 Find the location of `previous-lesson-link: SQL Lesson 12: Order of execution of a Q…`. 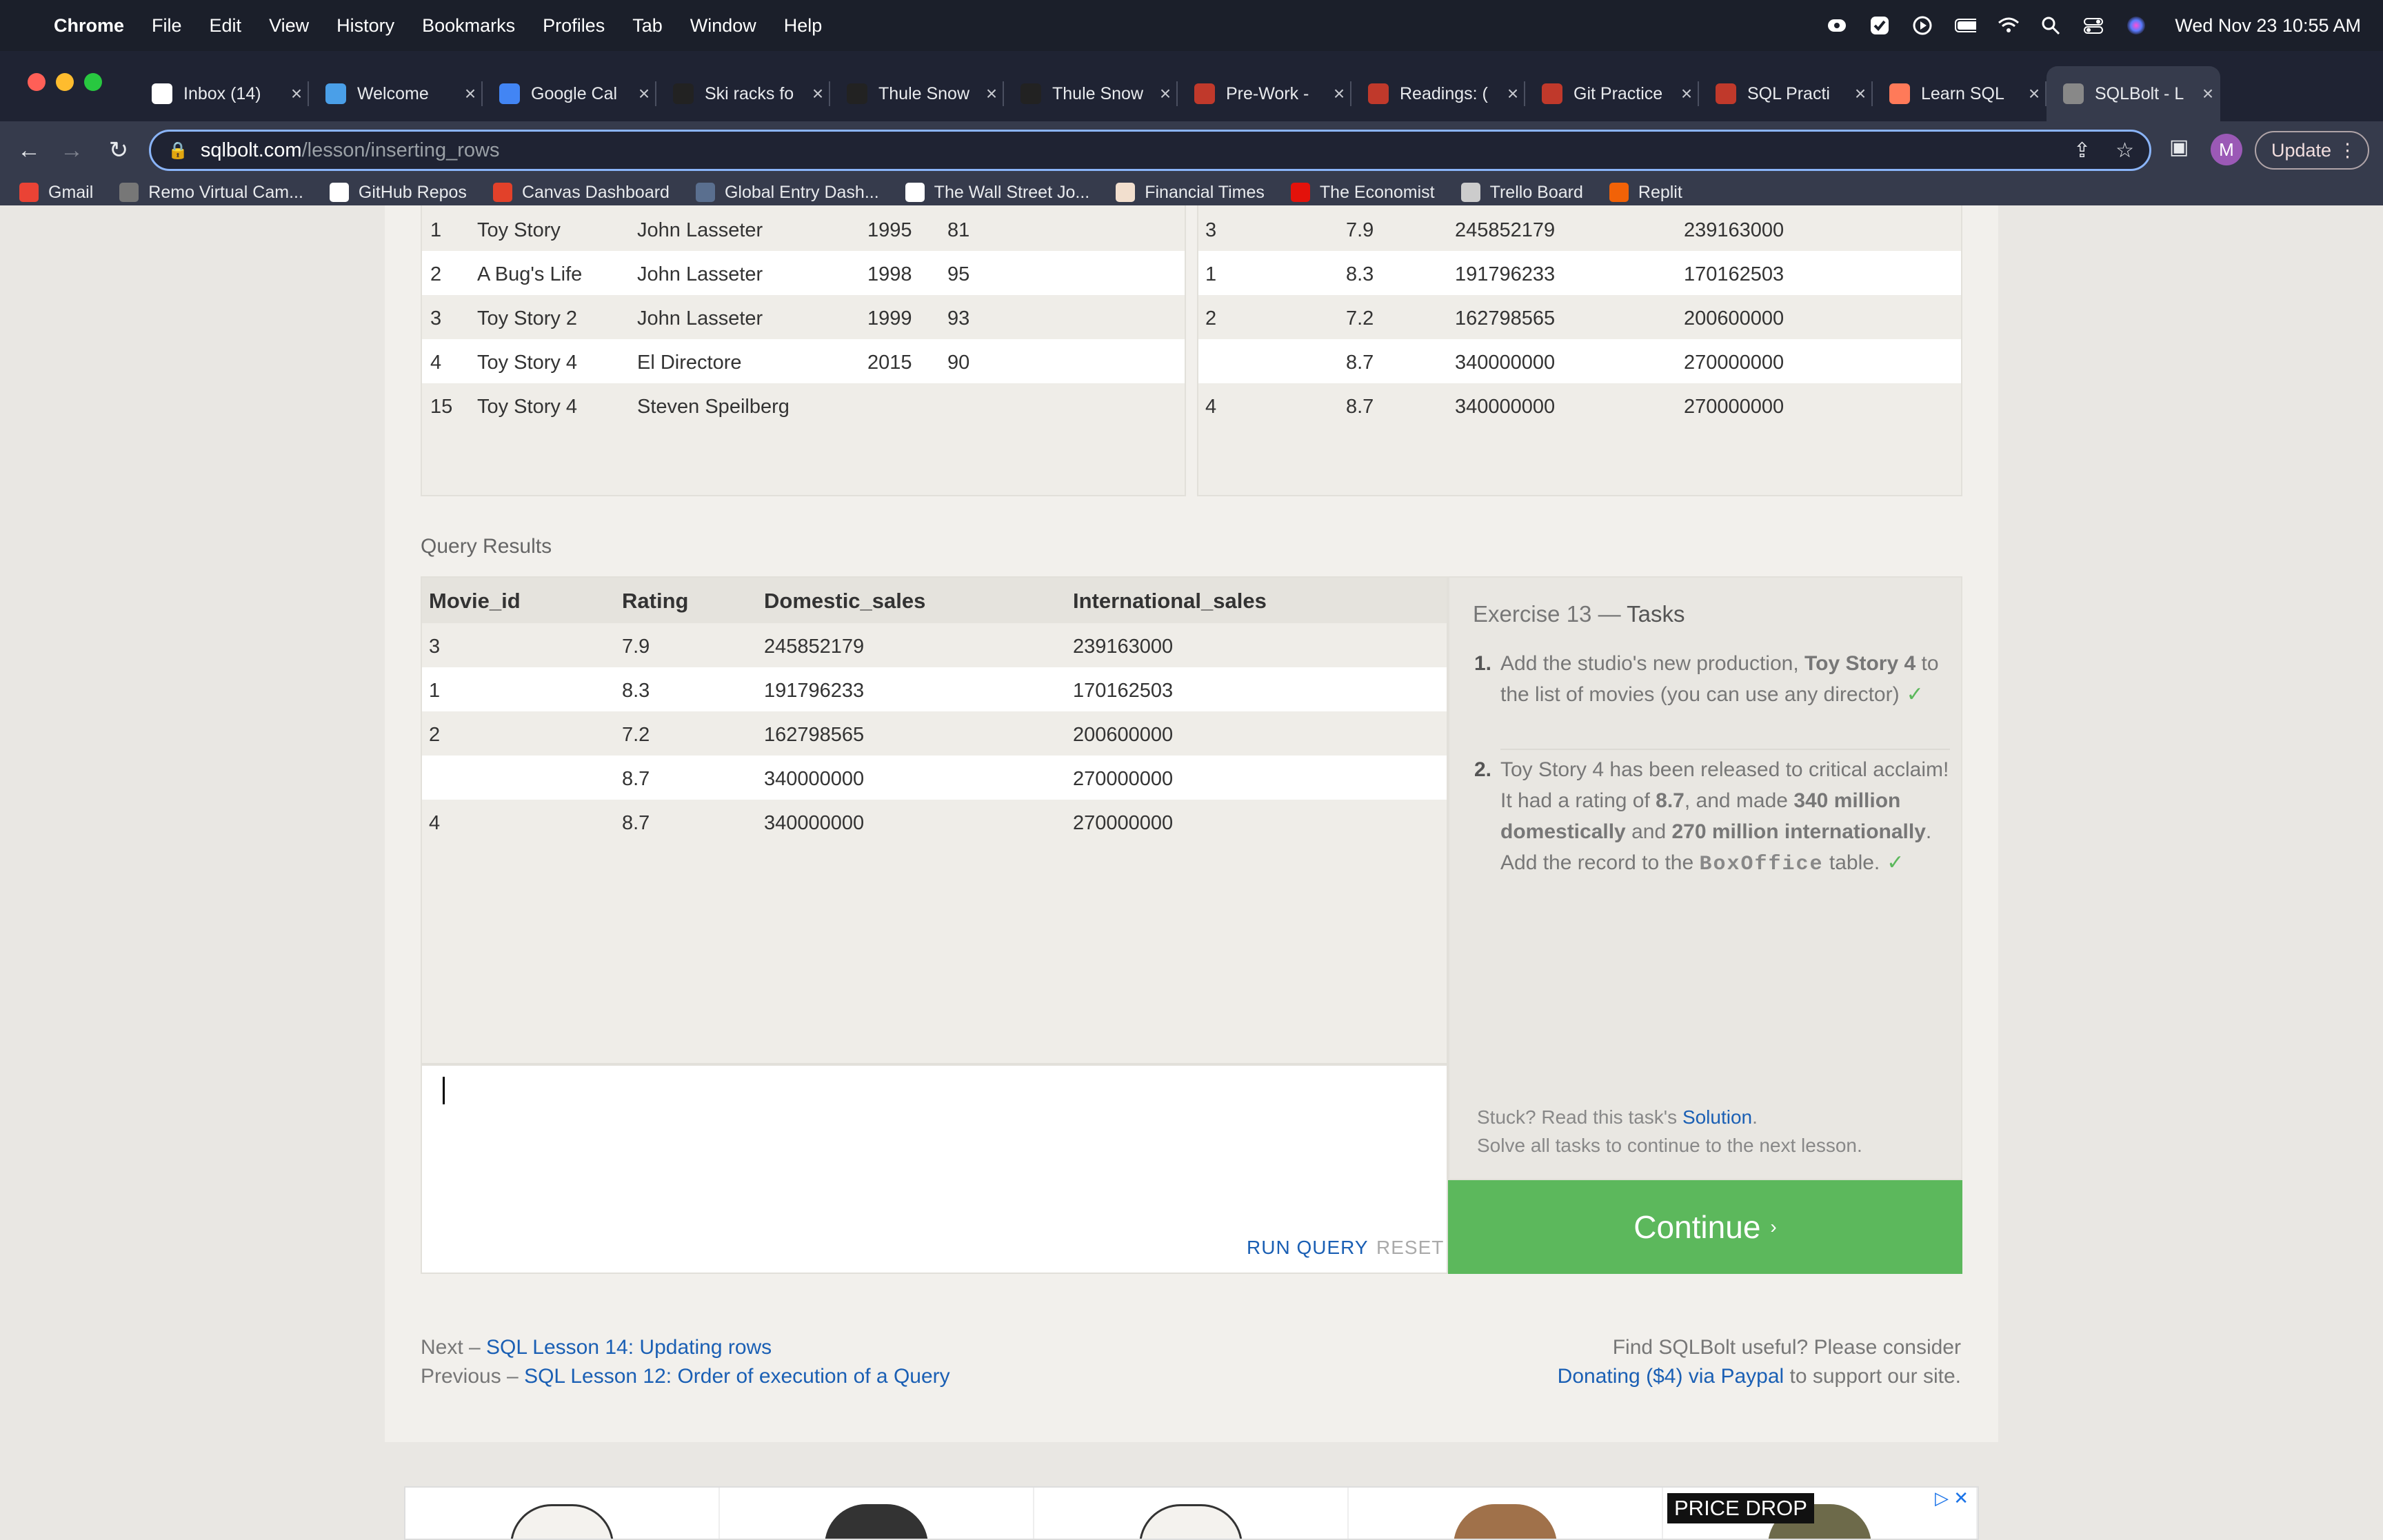

previous-lesson-link: SQL Lesson 12: Order of execution of a Q… is located at coordinates (737, 1377).